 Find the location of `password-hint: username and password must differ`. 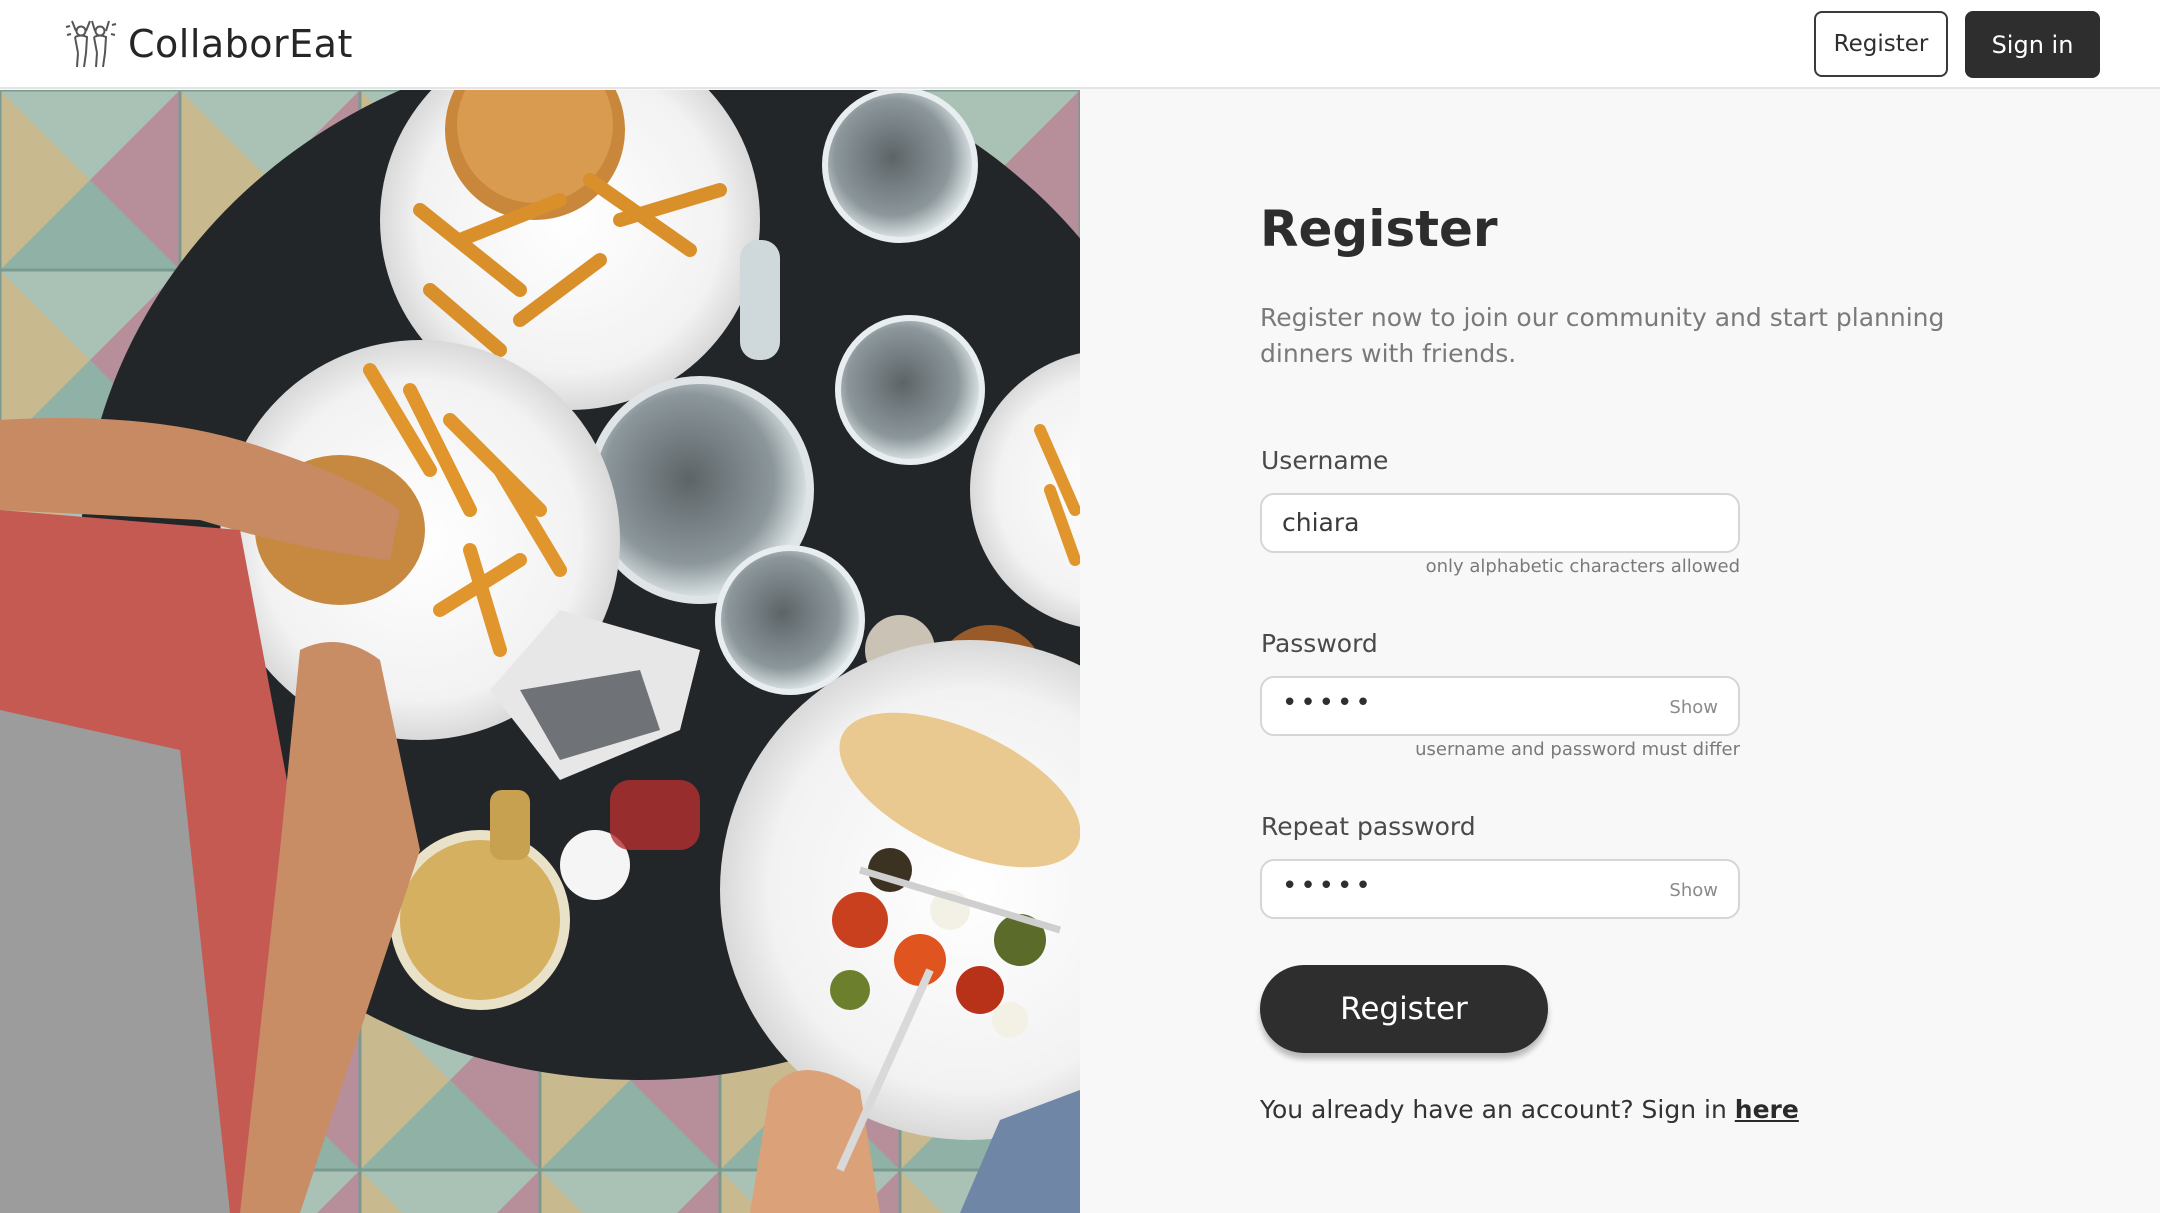

password-hint: username and password must differ is located at coordinates (1577, 749).